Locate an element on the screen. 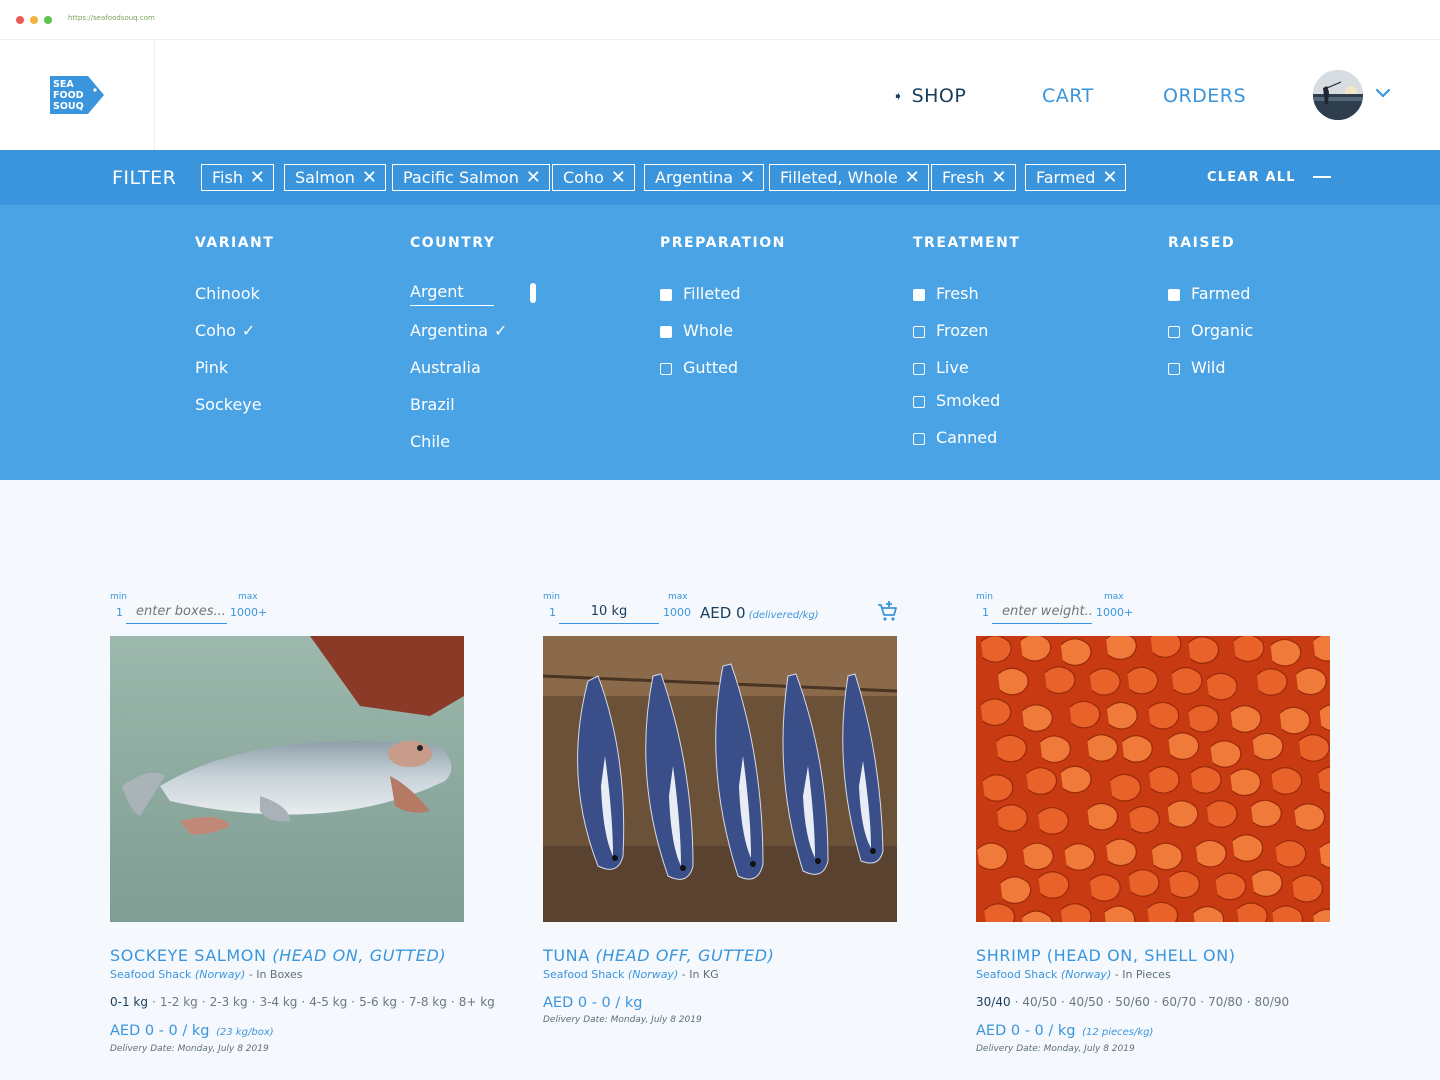  maximize-window-dot is located at coordinates (48, 20).